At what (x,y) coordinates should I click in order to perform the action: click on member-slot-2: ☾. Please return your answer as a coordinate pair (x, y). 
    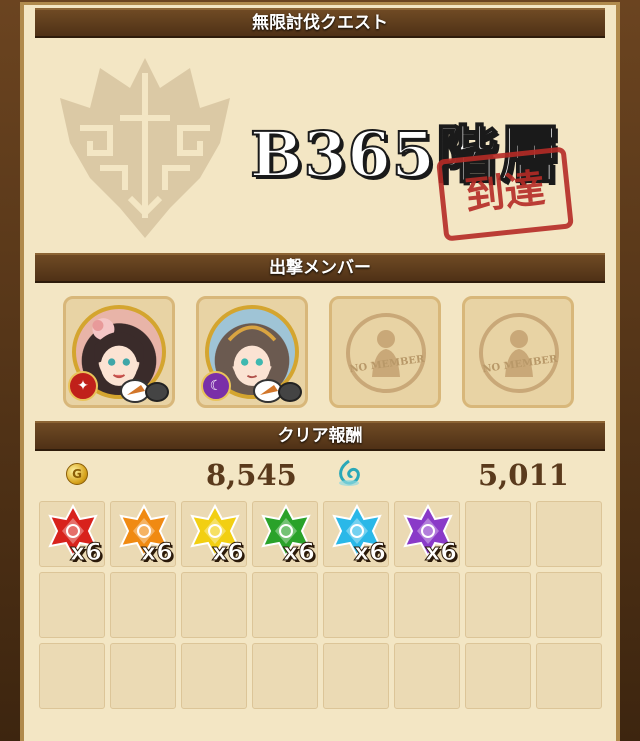
    Looking at the image, I should click on (252, 352).